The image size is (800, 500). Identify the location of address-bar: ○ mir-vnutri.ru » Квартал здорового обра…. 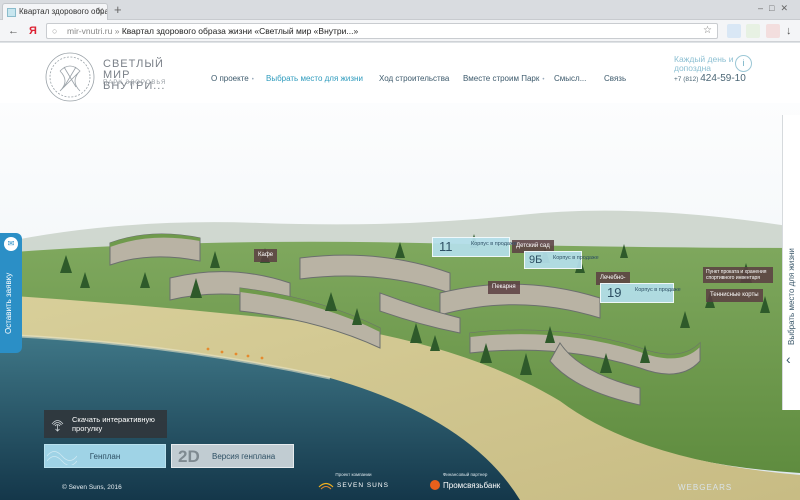
(382, 31).